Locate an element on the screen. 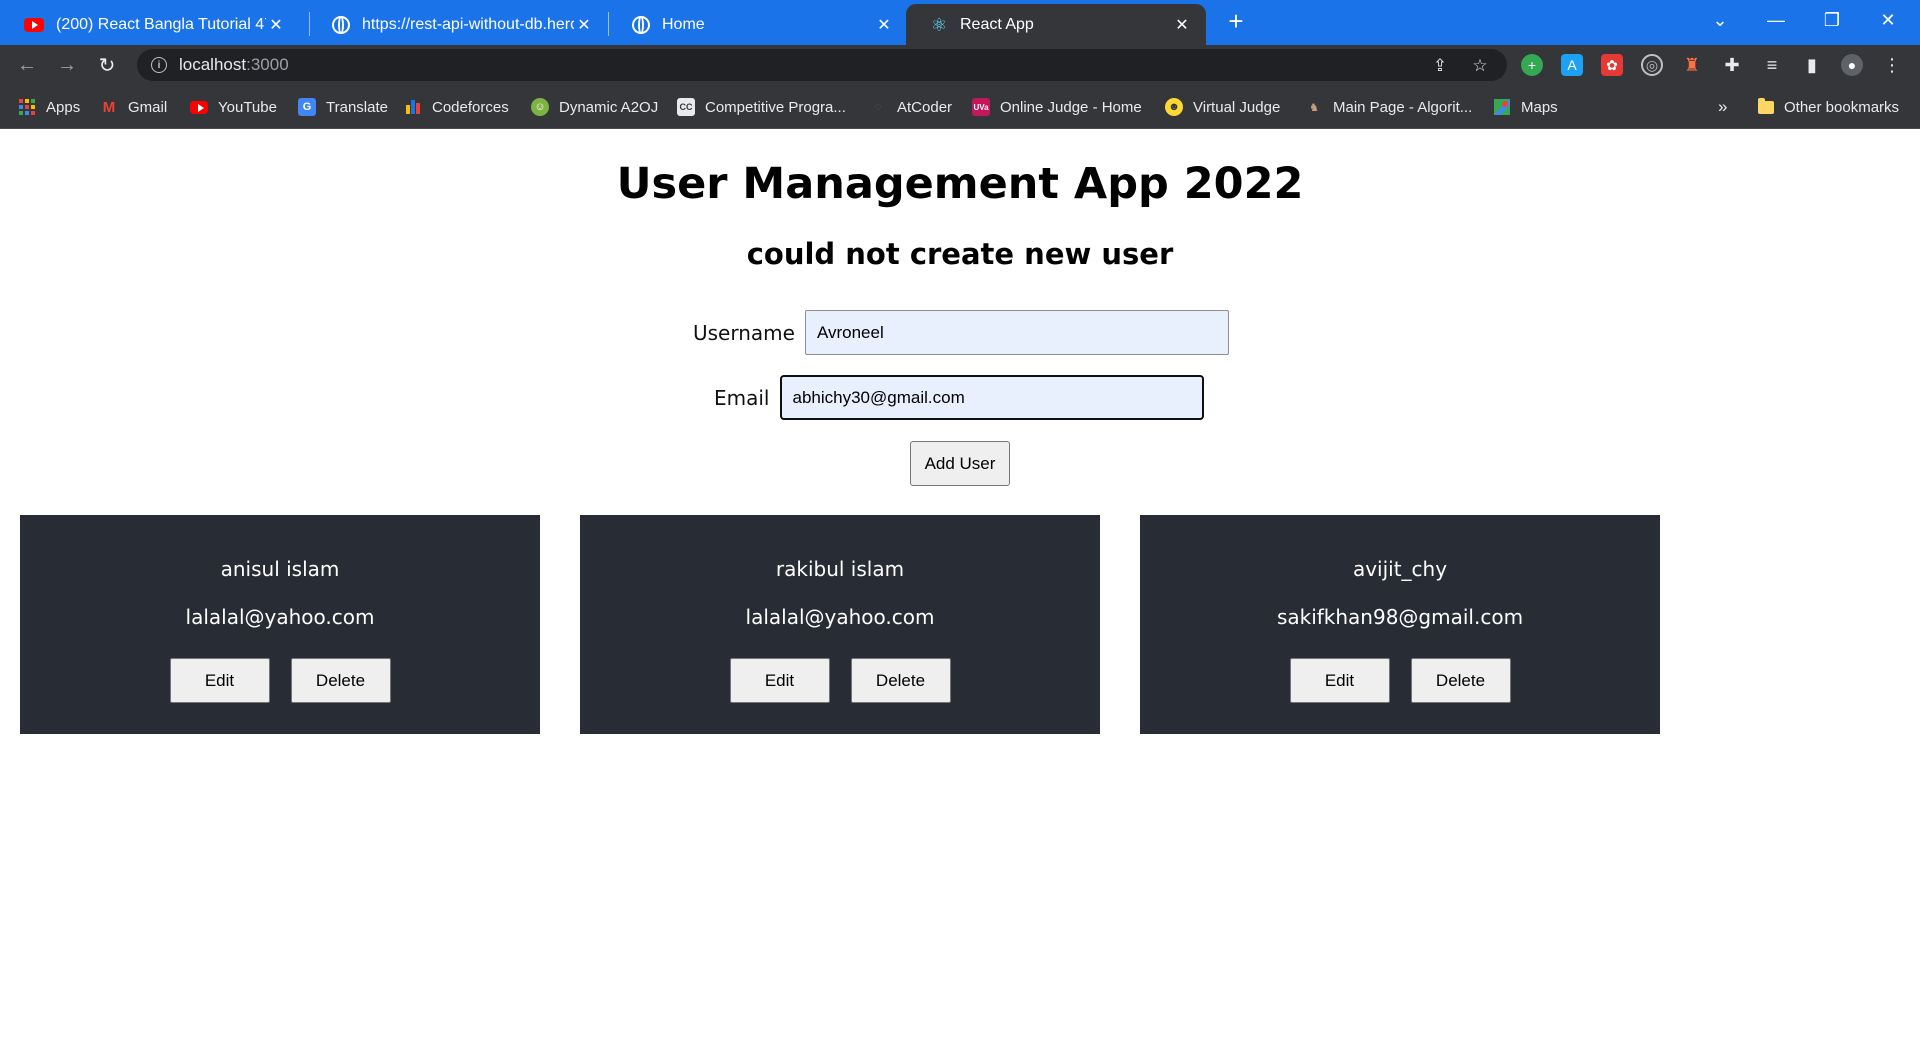 Image resolution: width=1920 pixels, height=1050 pixels. url-host: localhost is located at coordinates (213, 64).